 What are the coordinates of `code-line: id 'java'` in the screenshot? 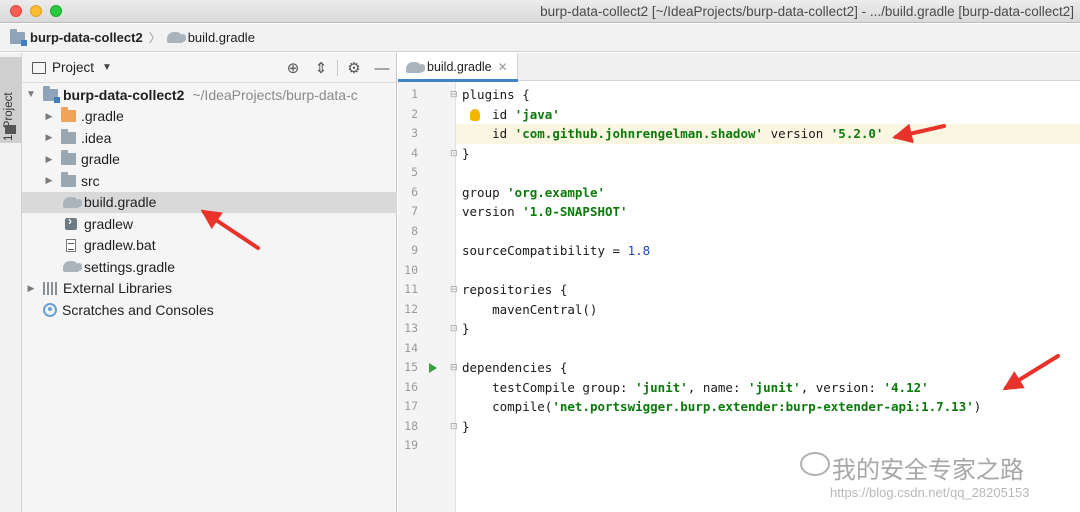 It's located at (768, 115).